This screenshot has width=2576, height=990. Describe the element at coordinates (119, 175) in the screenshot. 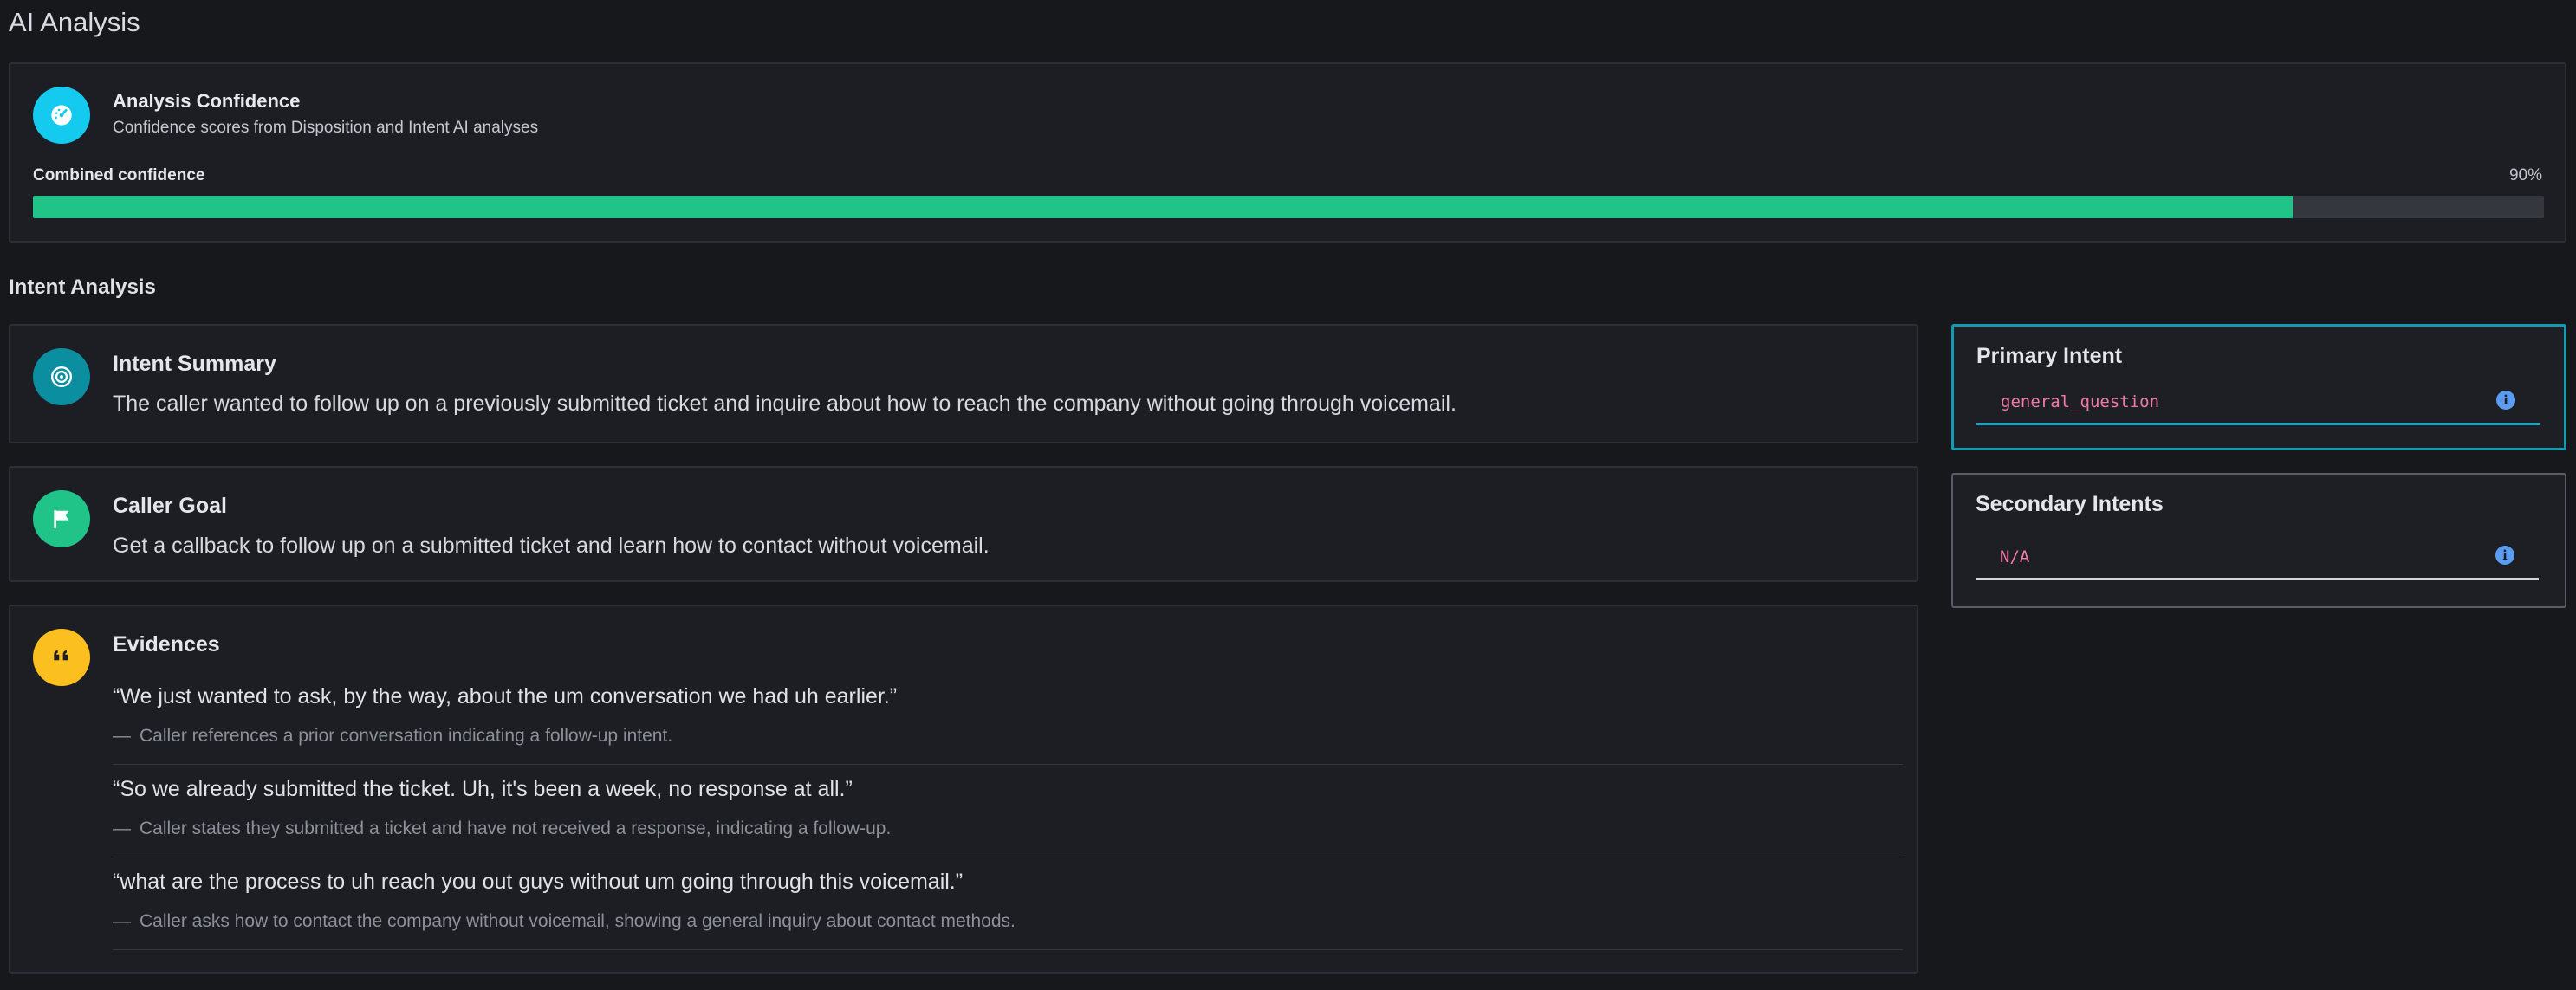

I see `combined-confidence-label: Combined confidence` at that location.